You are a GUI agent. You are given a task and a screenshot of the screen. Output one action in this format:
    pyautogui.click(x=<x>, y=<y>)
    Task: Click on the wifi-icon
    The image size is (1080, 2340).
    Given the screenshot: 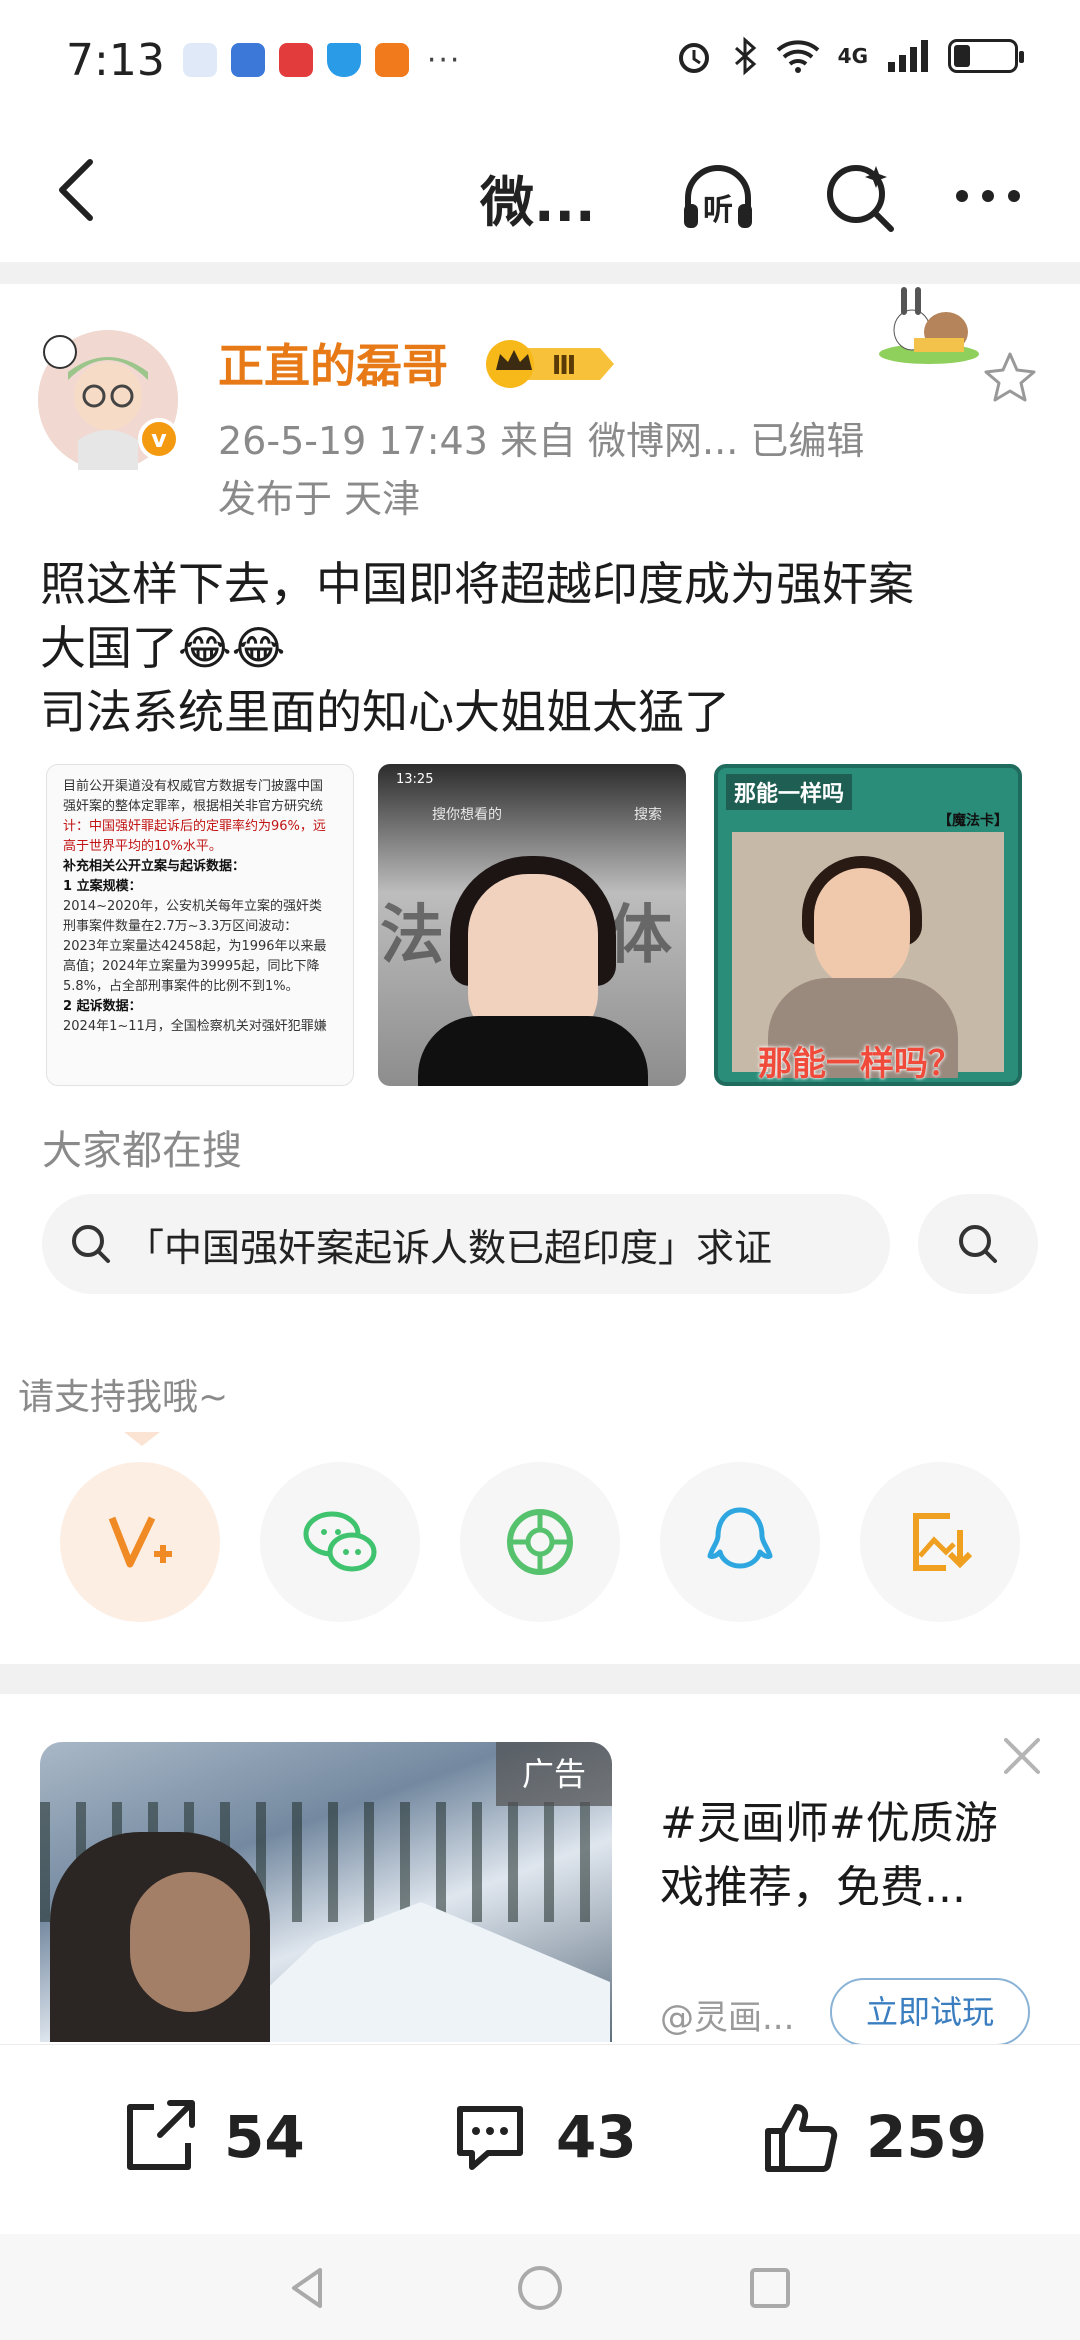 What is the action you would take?
    pyautogui.click(x=797, y=56)
    